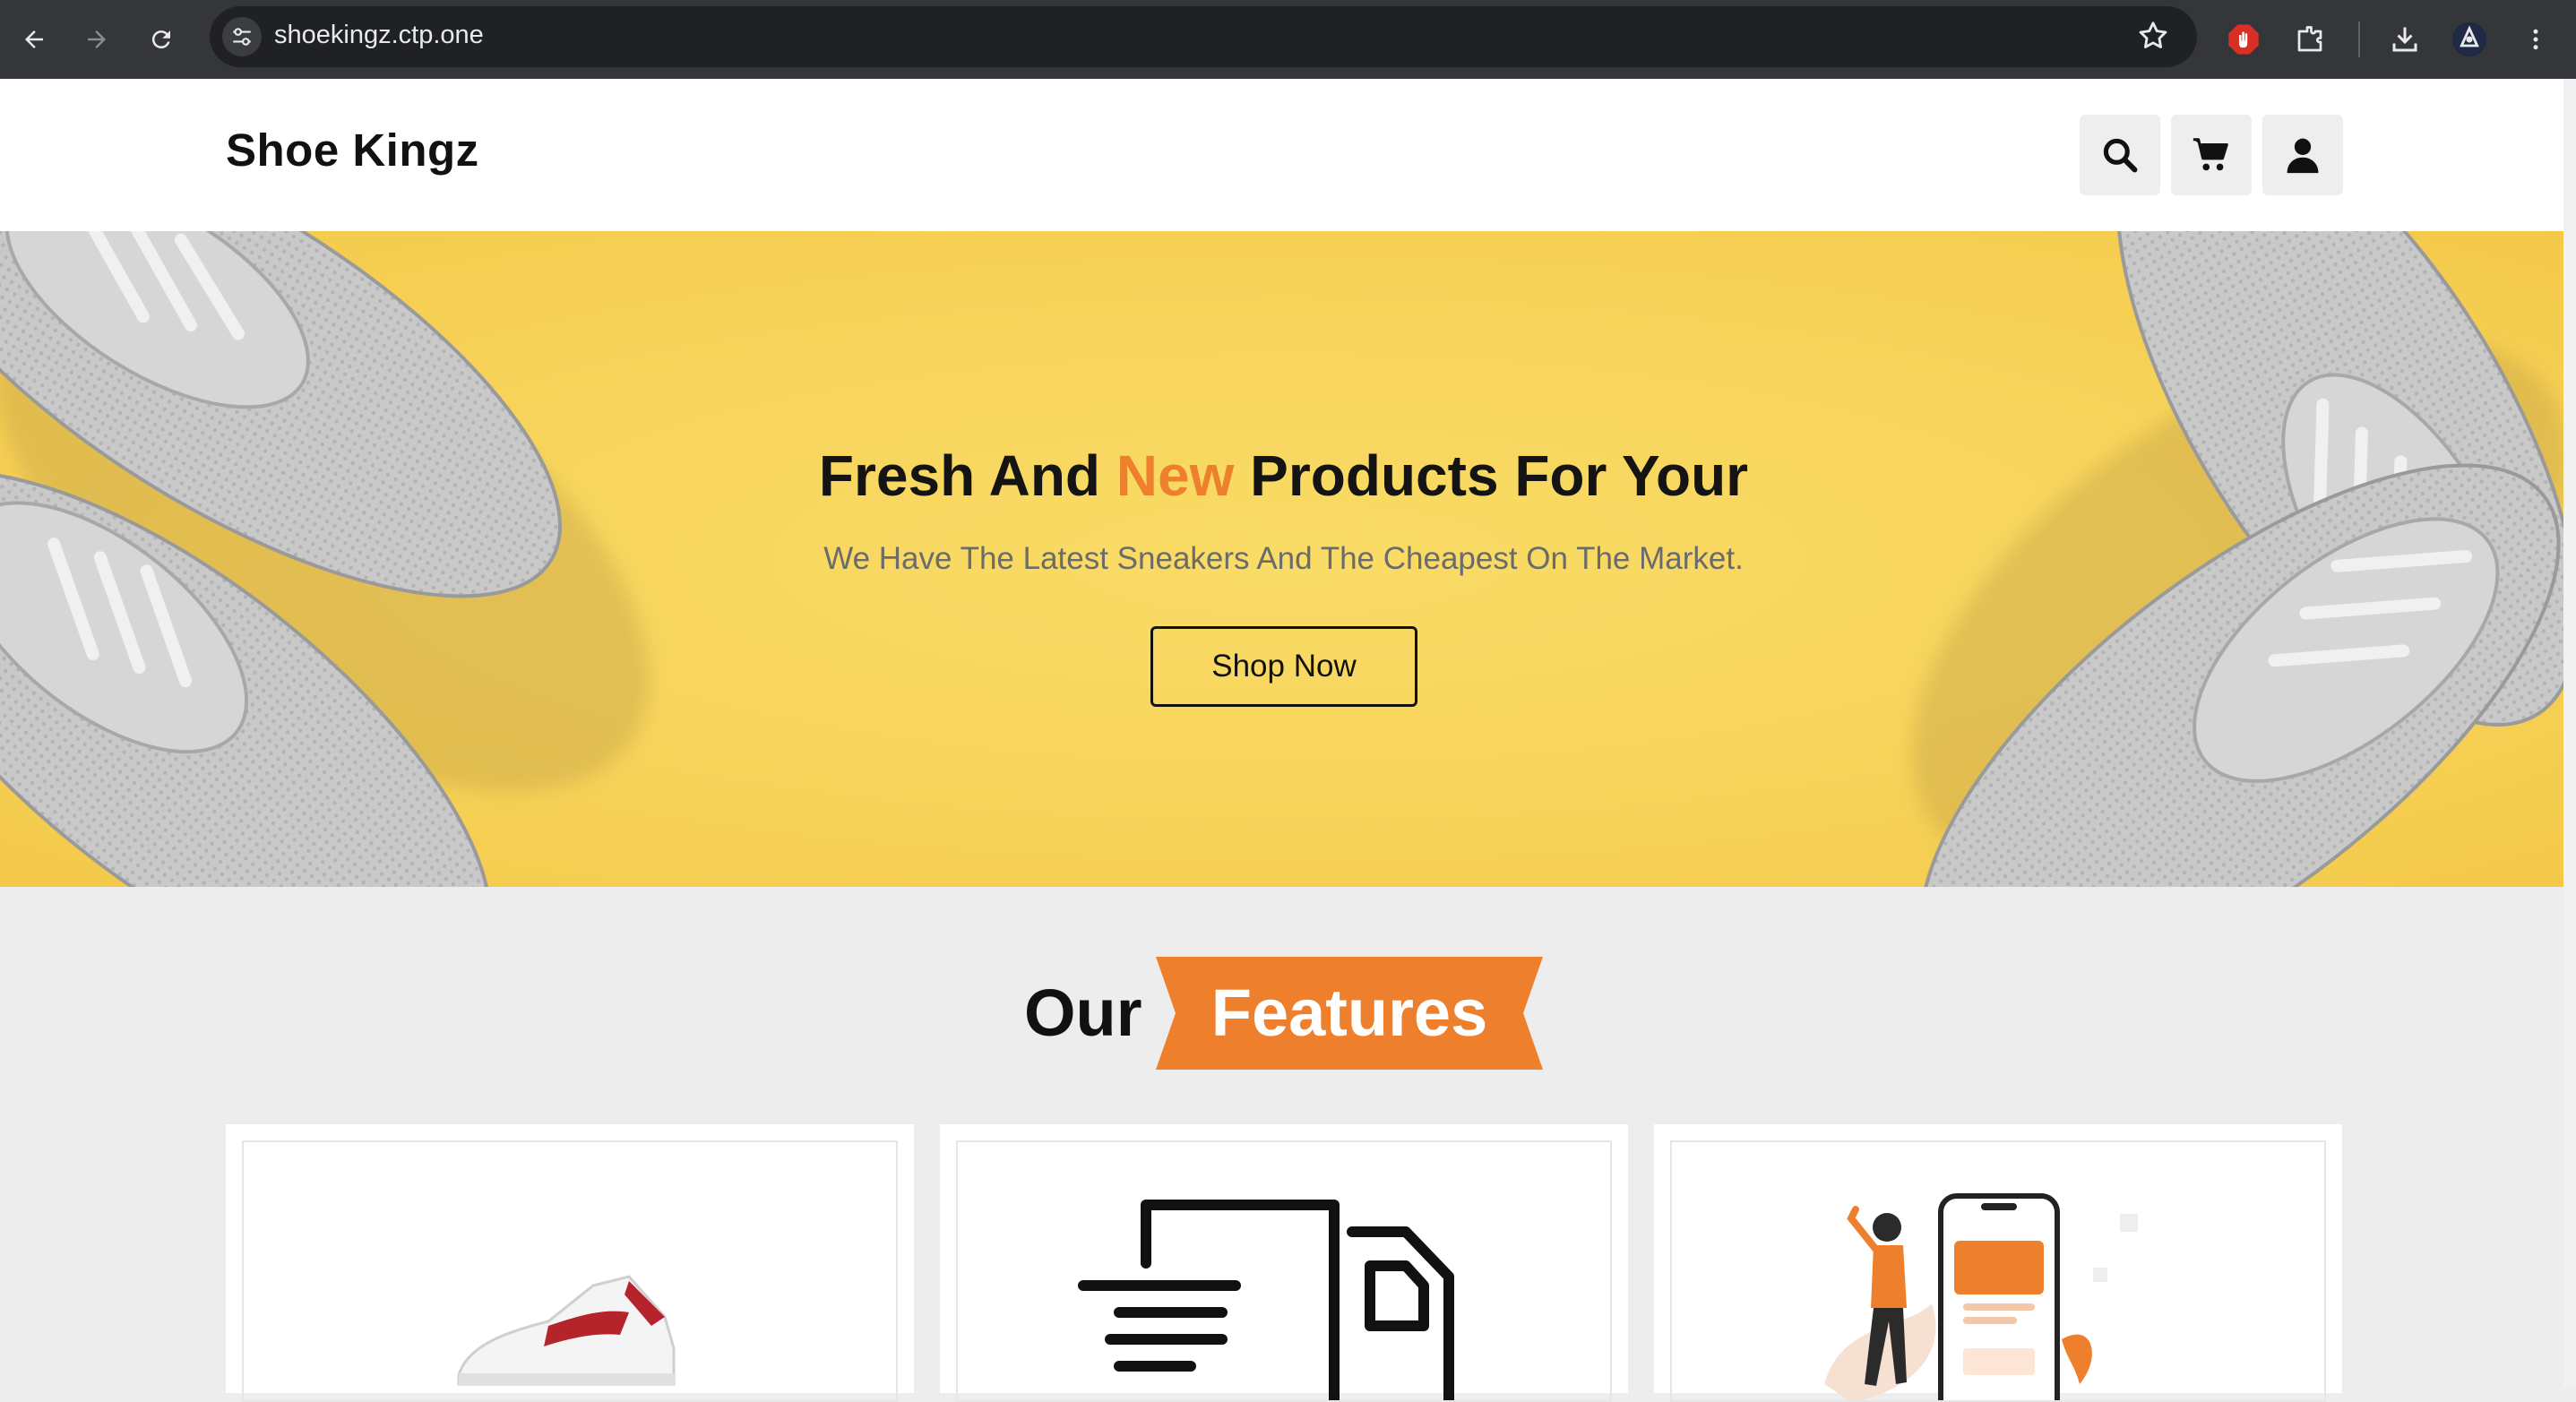 Image resolution: width=2576 pixels, height=1402 pixels. I want to click on forward-arrow-icon, so click(97, 39).